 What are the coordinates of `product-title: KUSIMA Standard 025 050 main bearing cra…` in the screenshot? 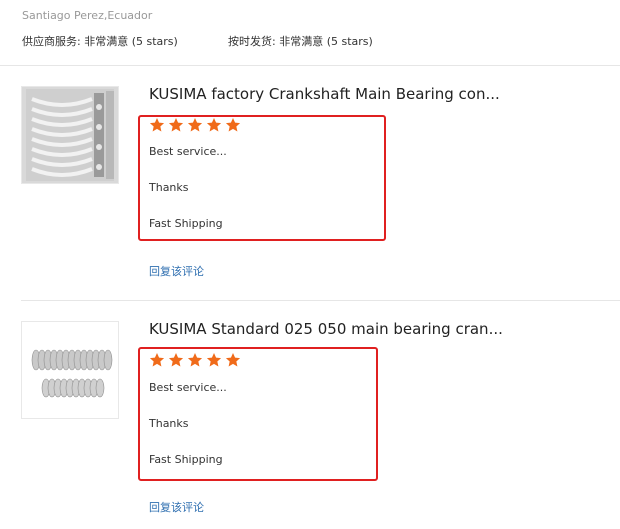 It's located at (326, 329).